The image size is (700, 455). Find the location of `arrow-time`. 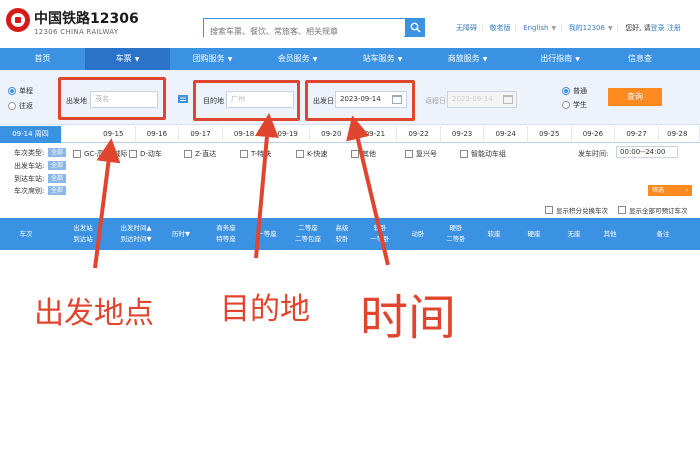

arrow-time is located at coordinates (368, 190).